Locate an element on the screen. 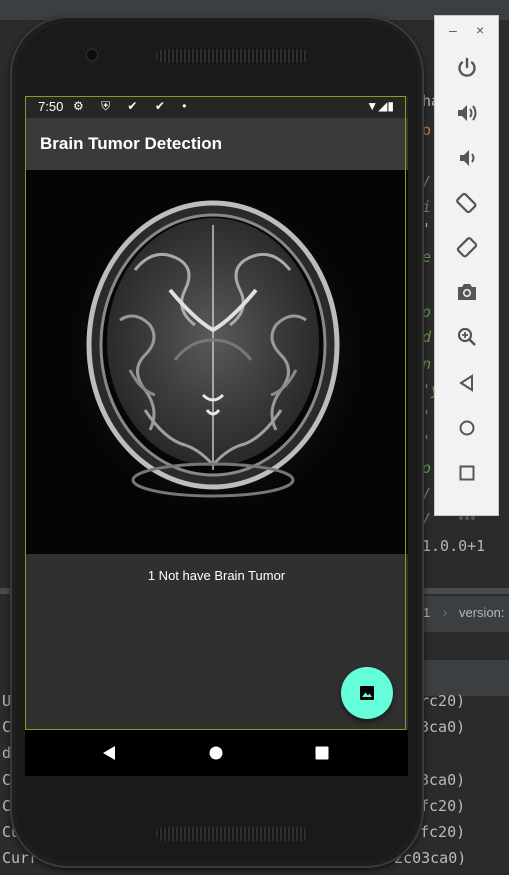 The width and height of the screenshot is (509, 875). breadcrumb-label: version: is located at coordinates (482, 612).